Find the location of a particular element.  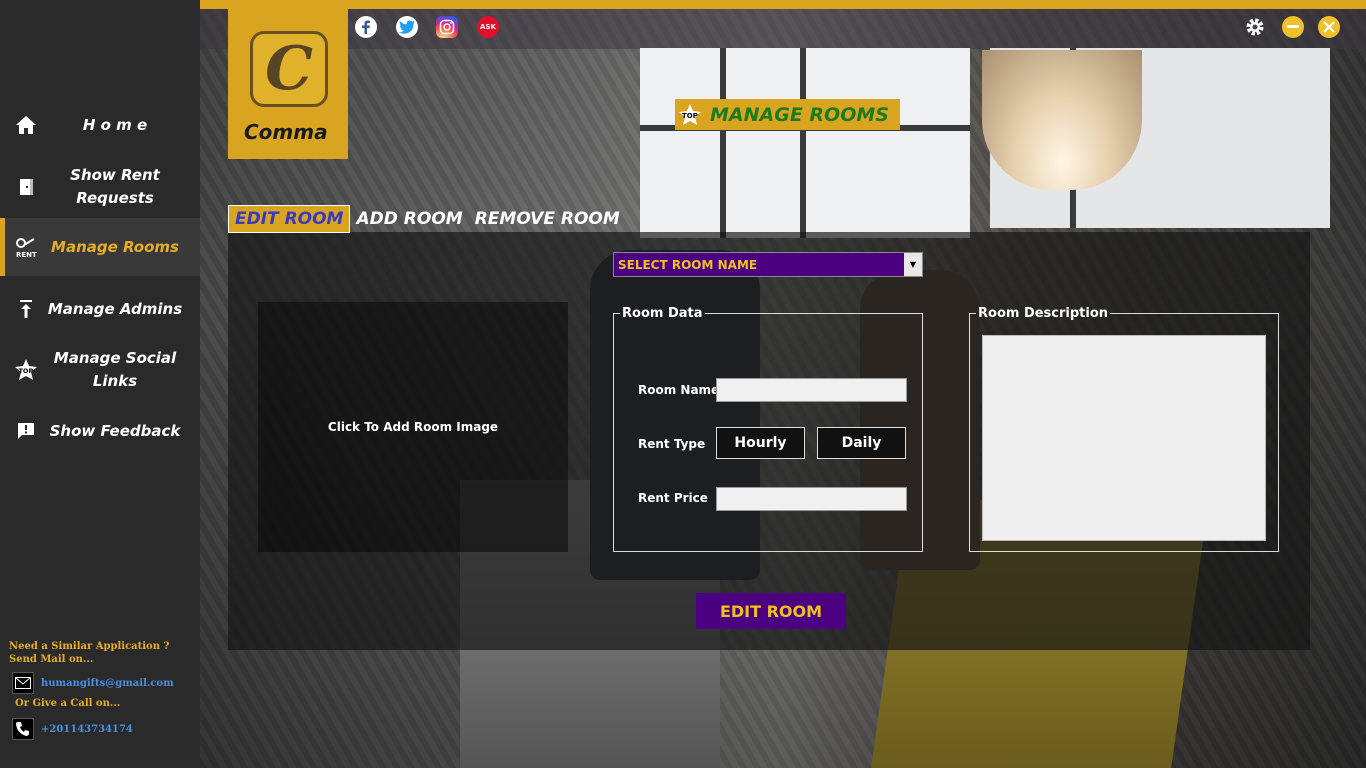

rent-type-label: Rent Type is located at coordinates (672, 444).